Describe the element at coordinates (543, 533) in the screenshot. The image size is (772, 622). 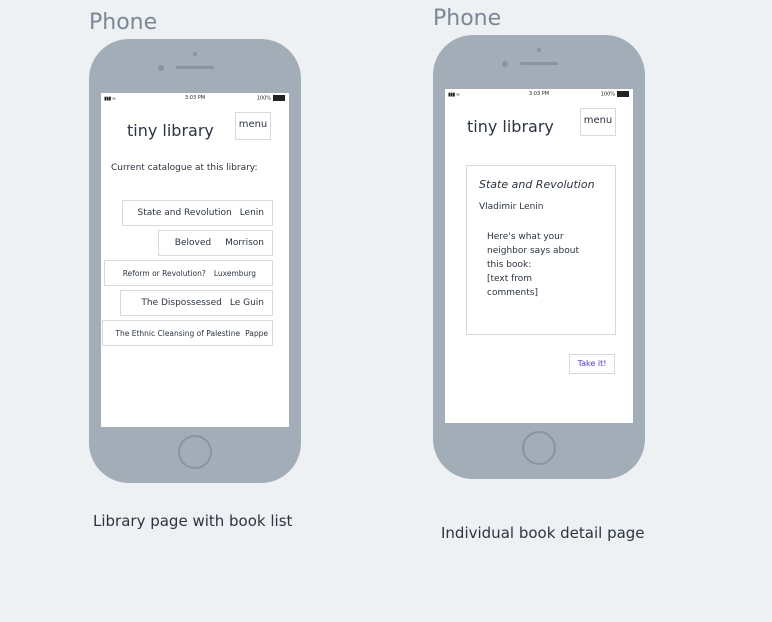
I see `caption-detail-page: Individual book detail page` at that location.